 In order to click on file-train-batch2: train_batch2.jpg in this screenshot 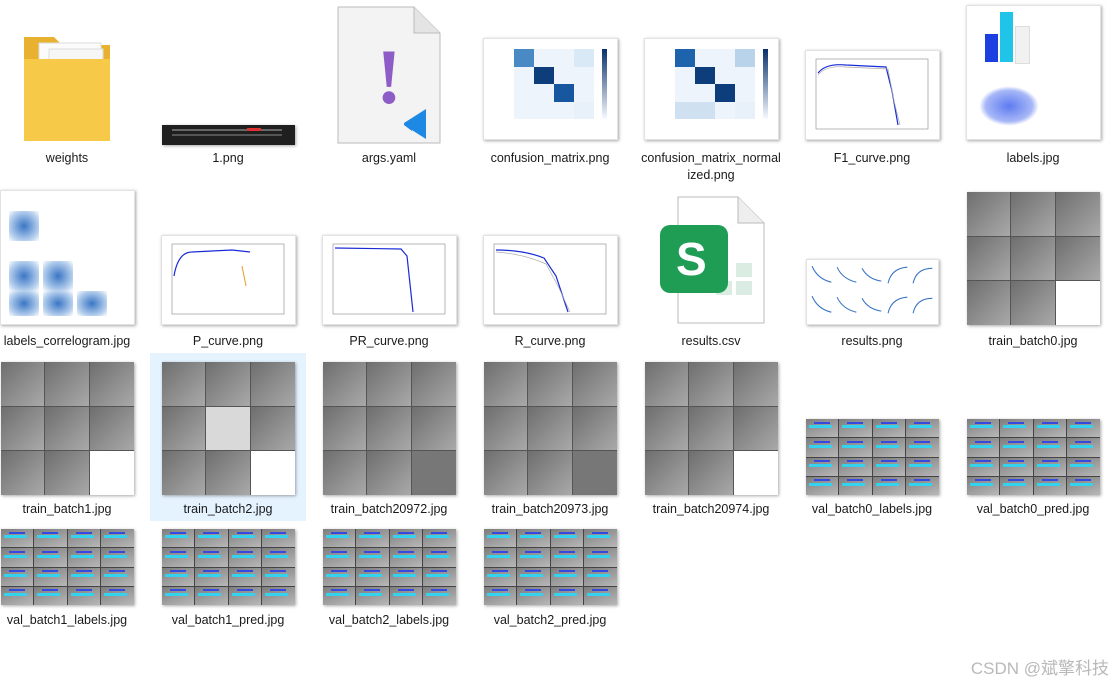, I will do `click(228, 437)`.